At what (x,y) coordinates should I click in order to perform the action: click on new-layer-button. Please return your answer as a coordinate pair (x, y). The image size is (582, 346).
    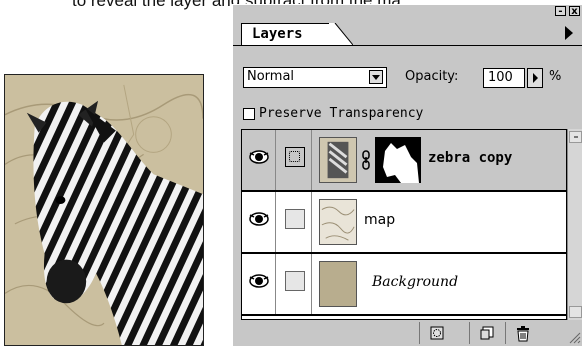
    Looking at the image, I should click on (486, 333).